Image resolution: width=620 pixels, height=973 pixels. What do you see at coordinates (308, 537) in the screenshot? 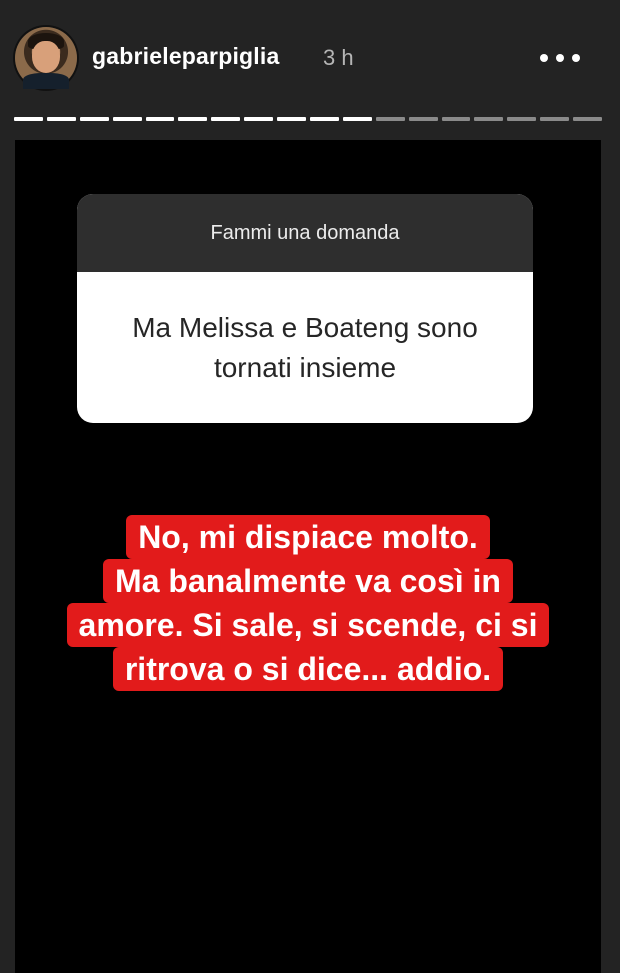
I see `answer-line: No, mi dispiace molto.` at bounding box center [308, 537].